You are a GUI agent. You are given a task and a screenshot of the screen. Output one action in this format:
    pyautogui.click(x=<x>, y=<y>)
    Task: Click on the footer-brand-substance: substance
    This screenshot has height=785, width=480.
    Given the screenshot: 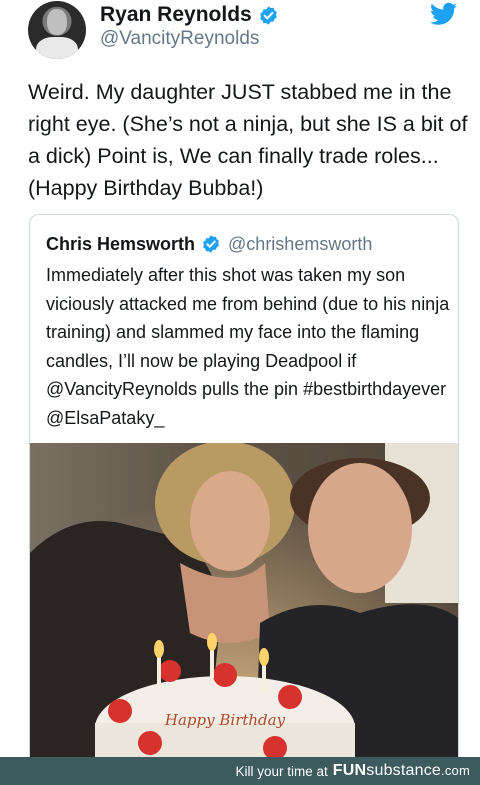 What is the action you would take?
    pyautogui.click(x=404, y=770)
    